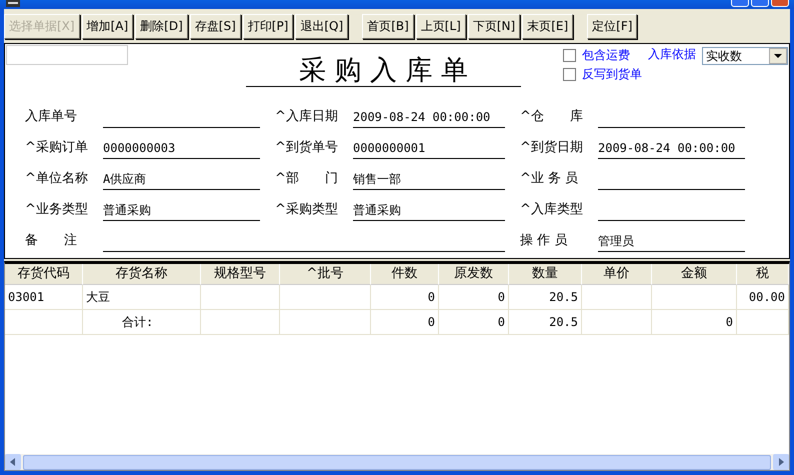 Image resolution: width=794 pixels, height=475 pixels. I want to click on basis-dropdown: 实收数, so click(745, 56).